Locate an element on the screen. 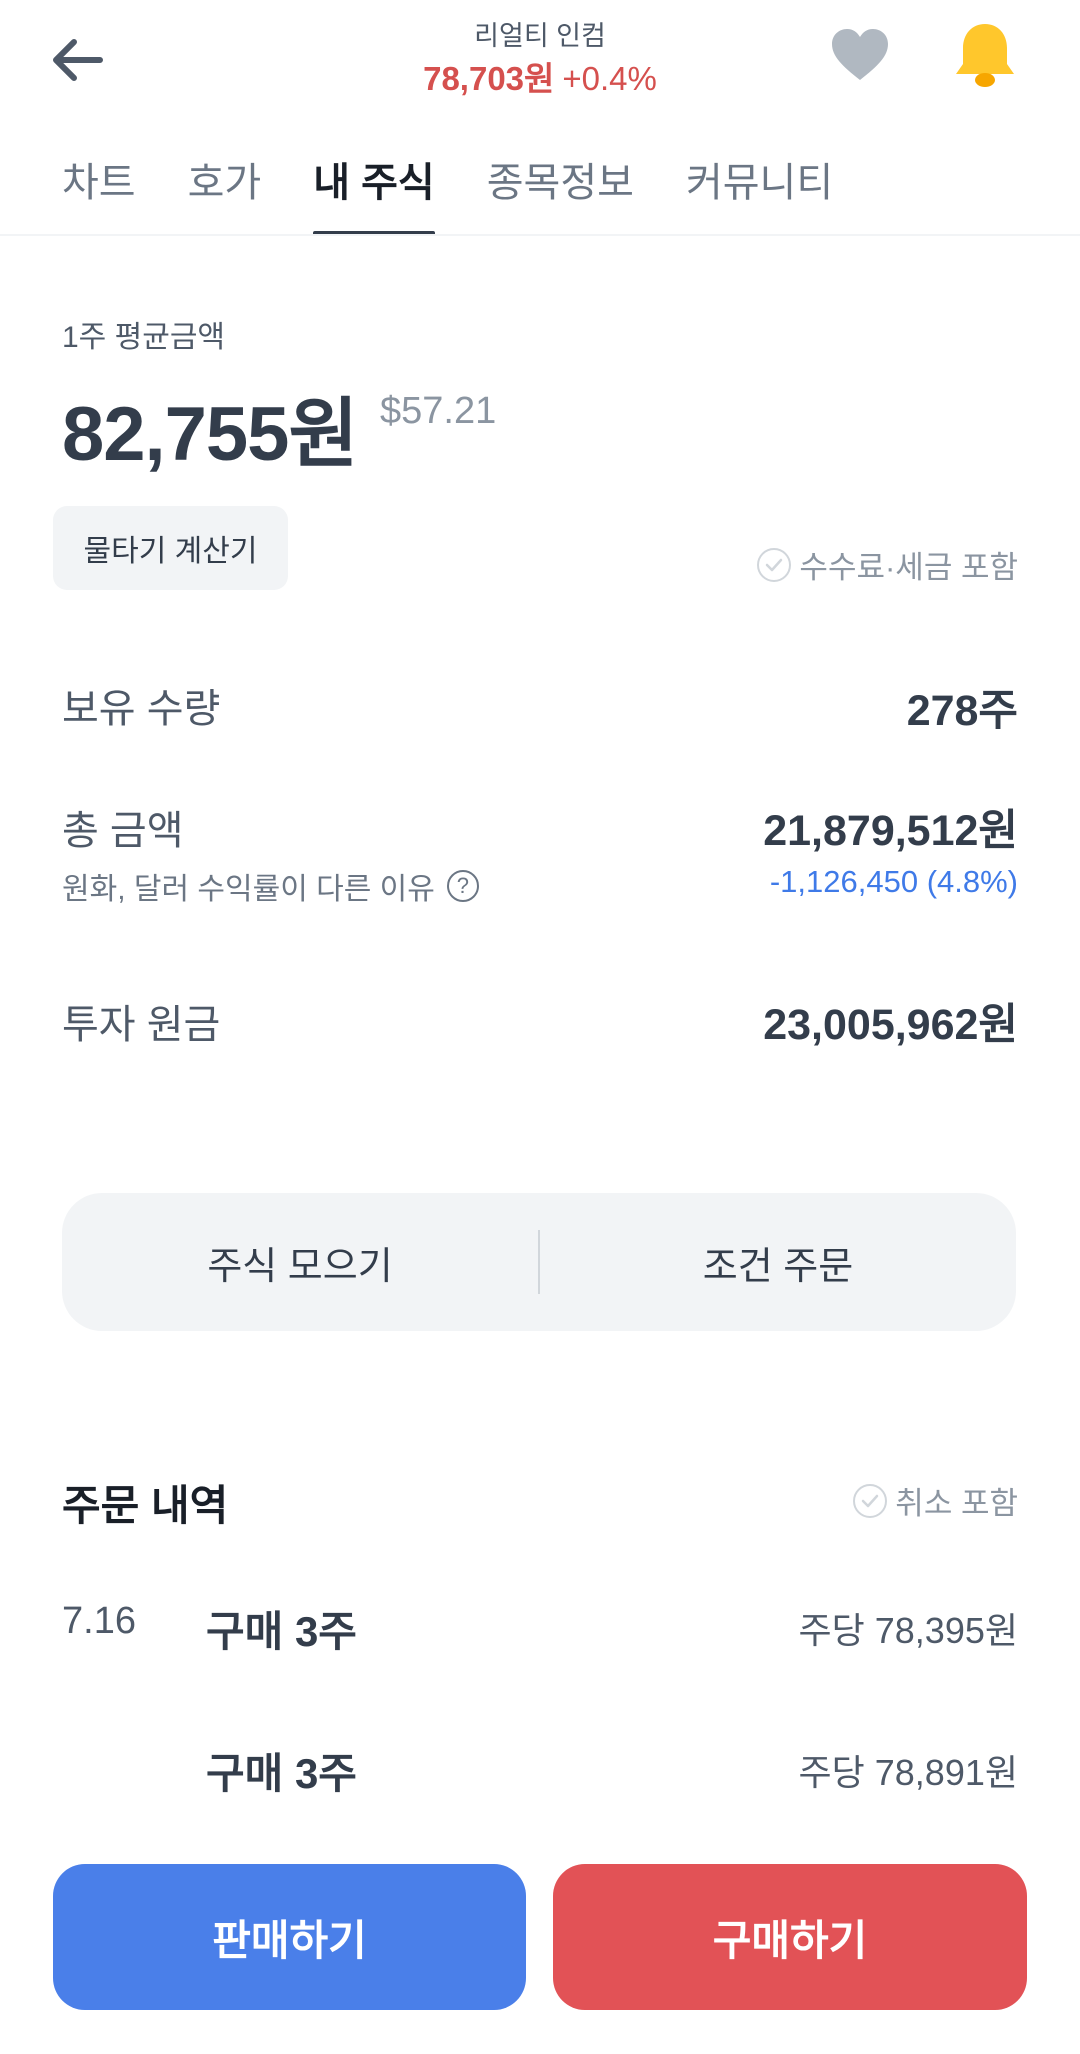 The height and width of the screenshot is (2054, 1080). fee-tax-toggle: 수수료·세금 포함 is located at coordinates (887, 564).